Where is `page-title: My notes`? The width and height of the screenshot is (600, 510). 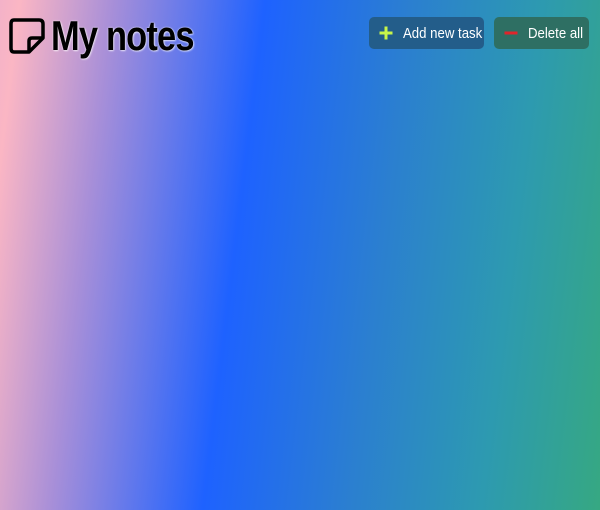 page-title: My notes is located at coordinates (123, 35).